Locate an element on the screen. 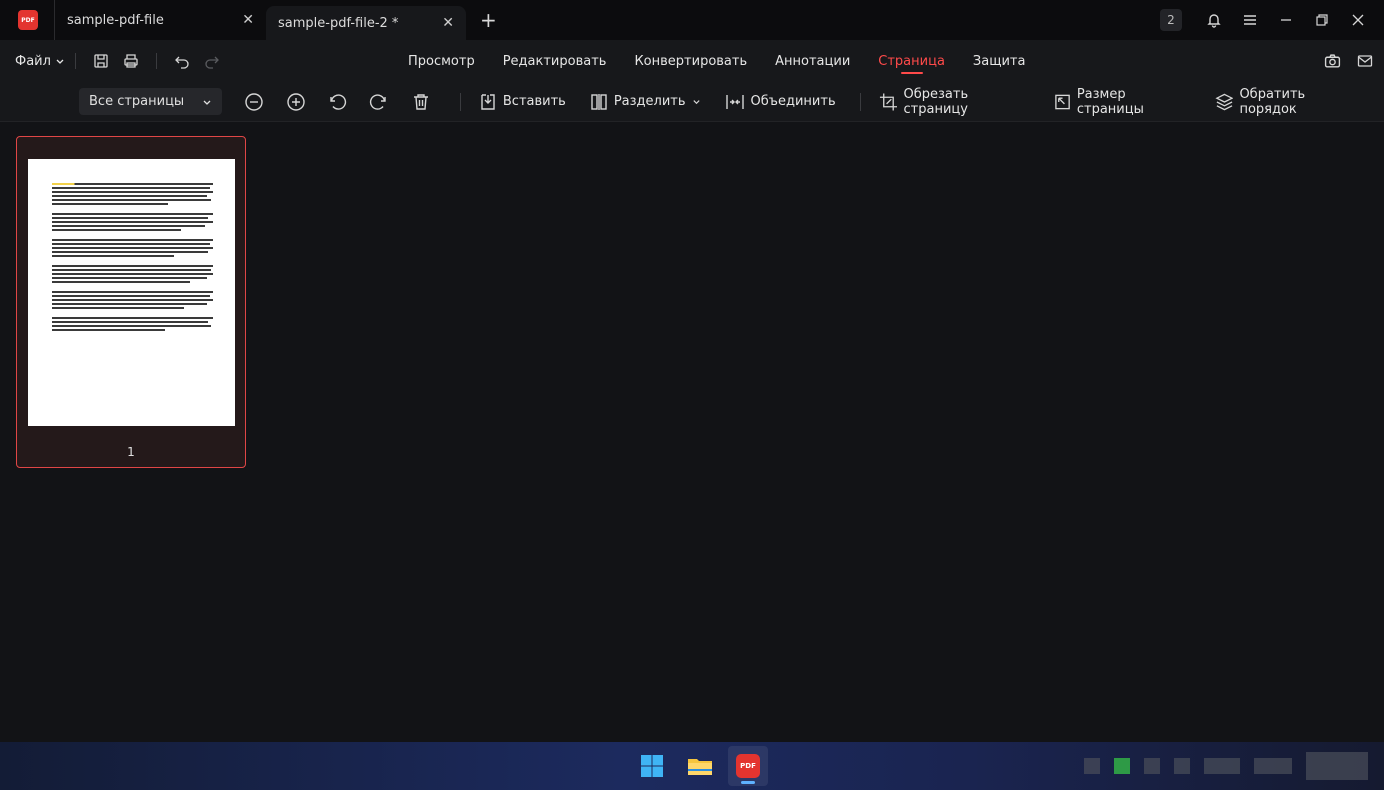 This screenshot has width=1384, height=790. menu-right-actions is located at coordinates (1349, 61).